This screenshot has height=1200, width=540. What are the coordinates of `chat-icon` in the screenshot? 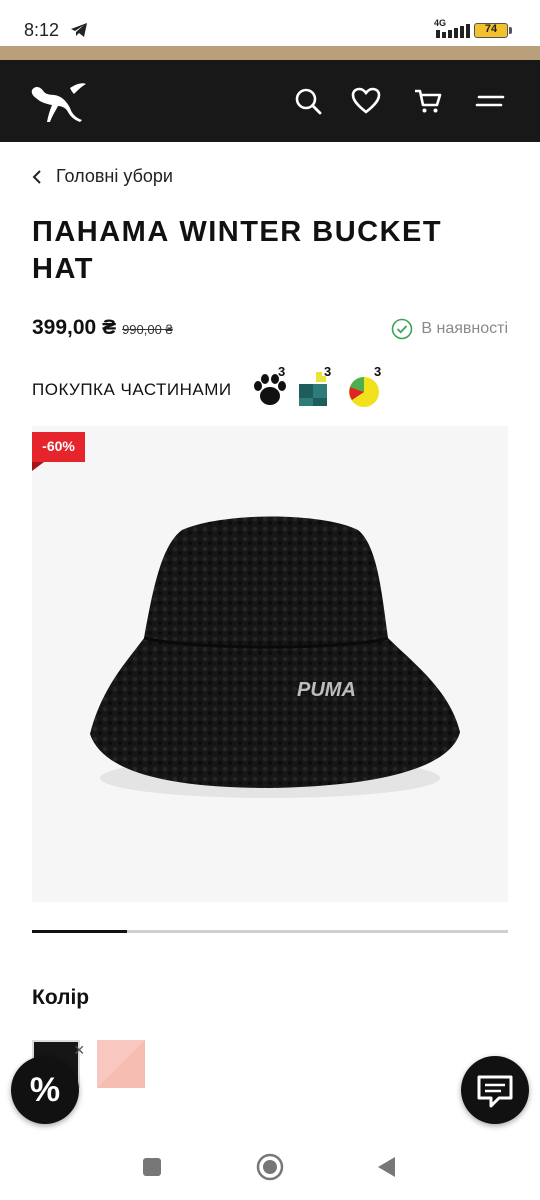 It's located at (495, 1091).